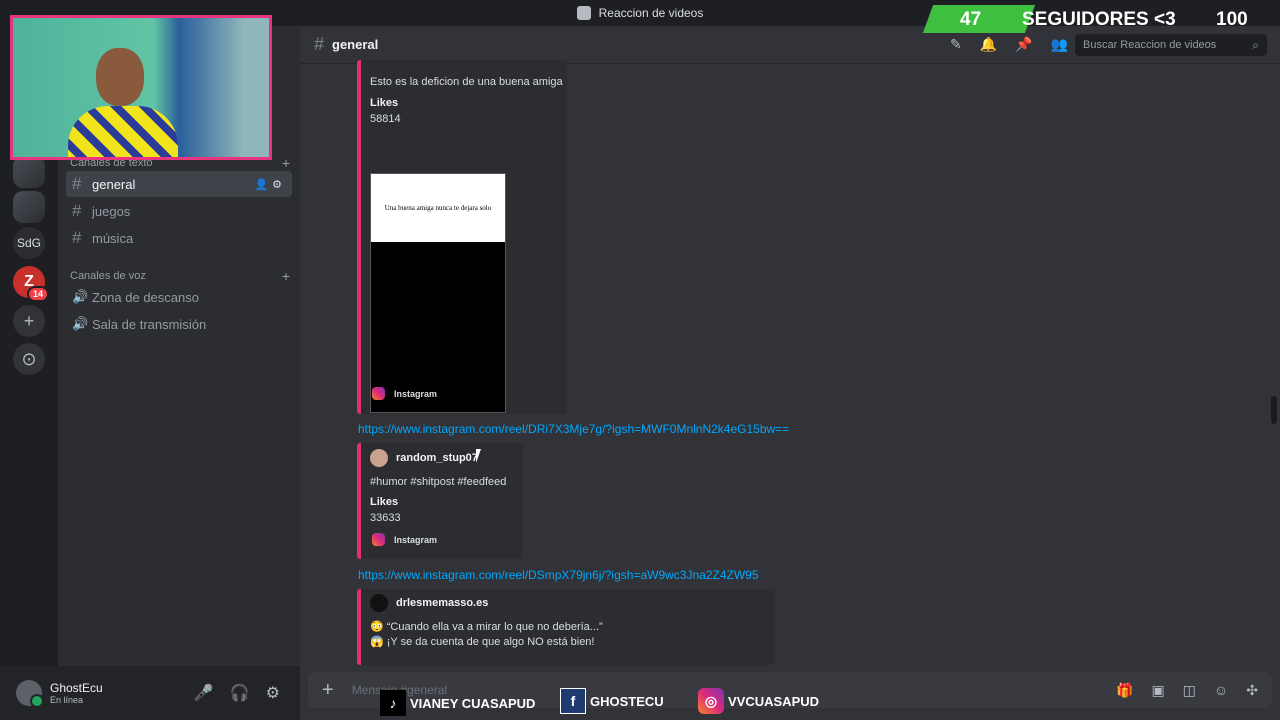  What do you see at coordinates (711, 701) in the screenshot?
I see `instagram-icon: ◎` at bounding box center [711, 701].